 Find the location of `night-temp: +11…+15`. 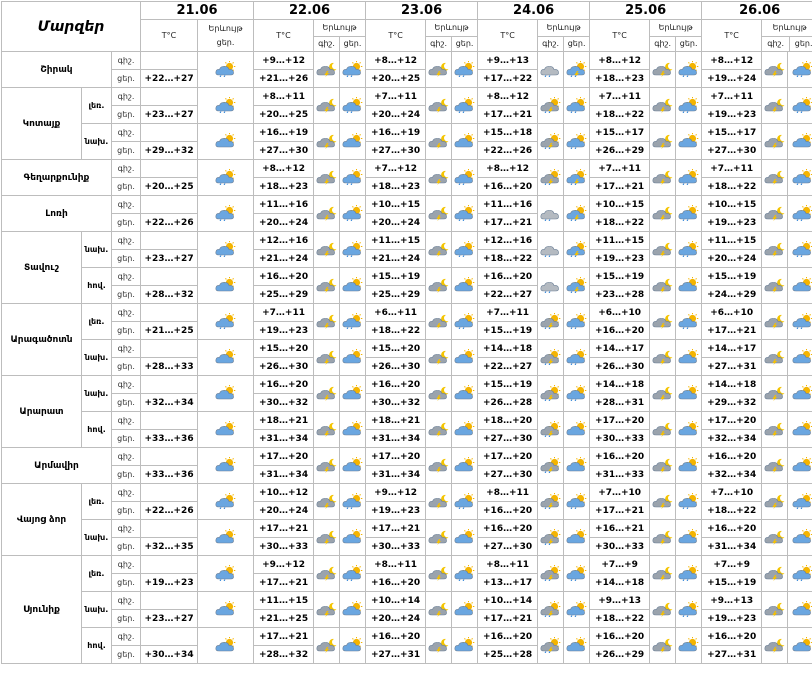

night-temp: +11…+15 is located at coordinates (732, 240).